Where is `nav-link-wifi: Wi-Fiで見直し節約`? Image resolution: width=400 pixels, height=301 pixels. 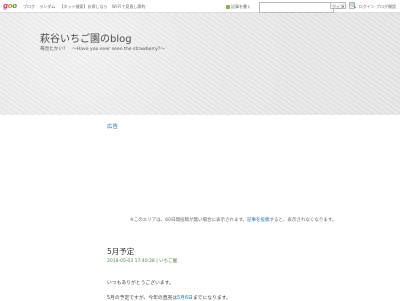 nav-link-wifi: Wi-Fiで見直し節約 is located at coordinates (129, 6).